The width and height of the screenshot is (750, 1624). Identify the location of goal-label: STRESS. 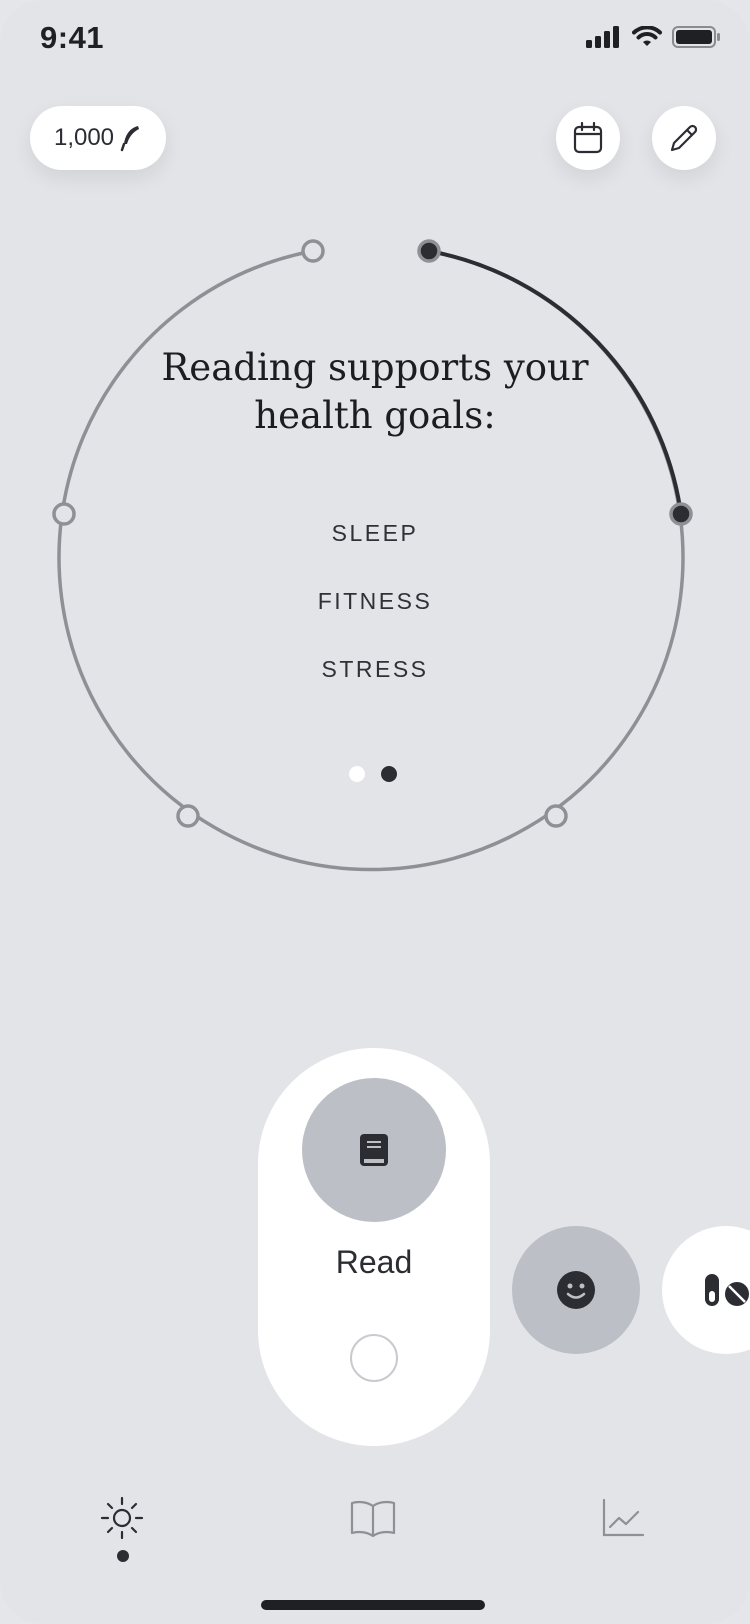
(375, 669).